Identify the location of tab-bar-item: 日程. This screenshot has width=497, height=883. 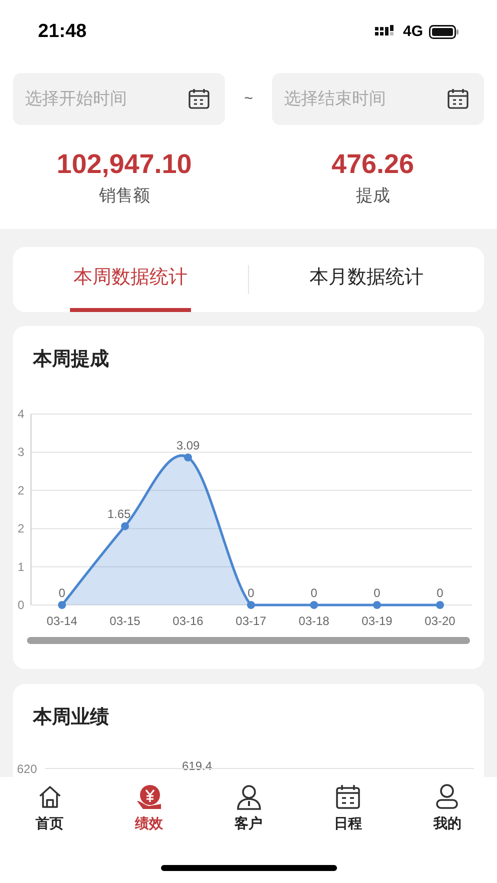
(348, 808).